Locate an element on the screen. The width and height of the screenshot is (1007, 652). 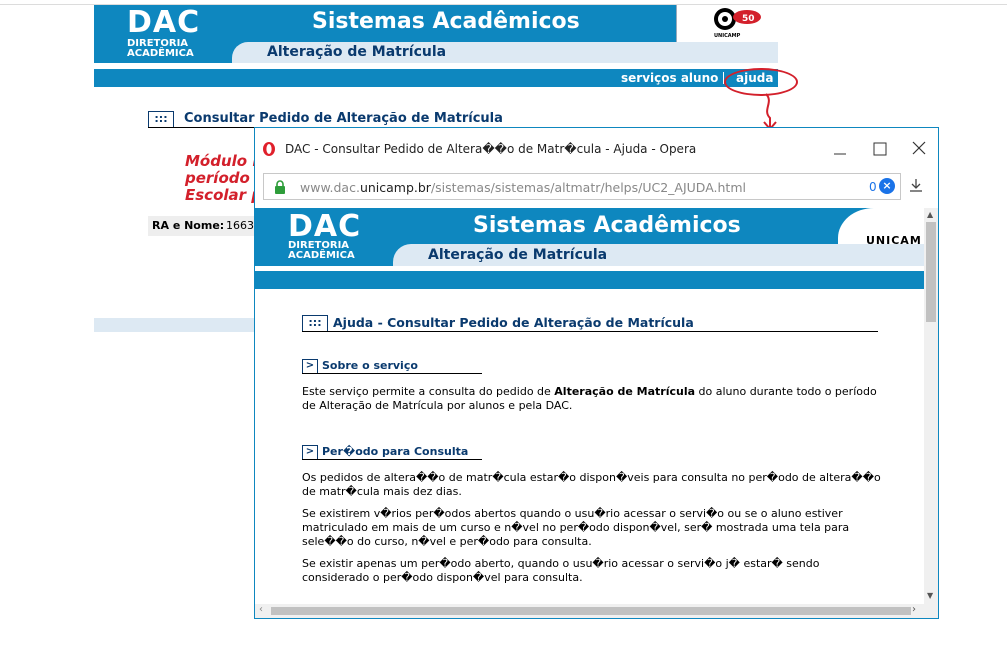
lock-icon is located at coordinates (280, 187).